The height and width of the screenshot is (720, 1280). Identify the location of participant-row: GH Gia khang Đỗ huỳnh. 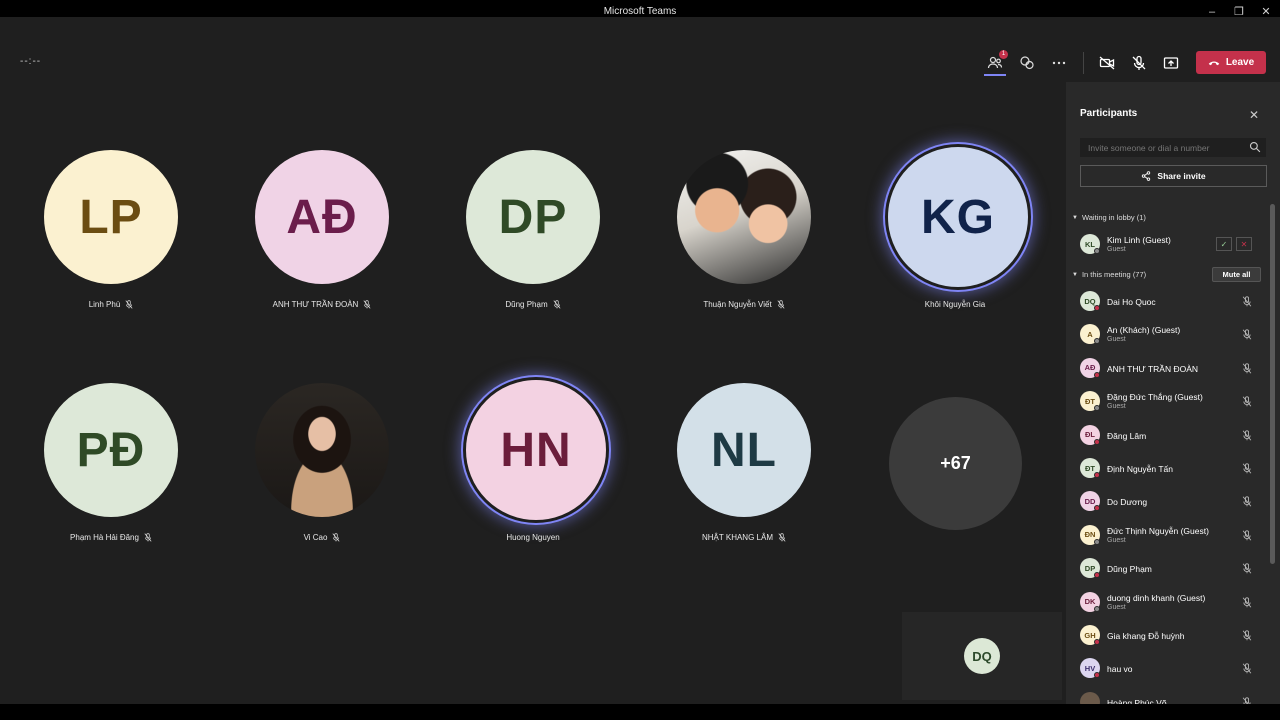
(1173, 635).